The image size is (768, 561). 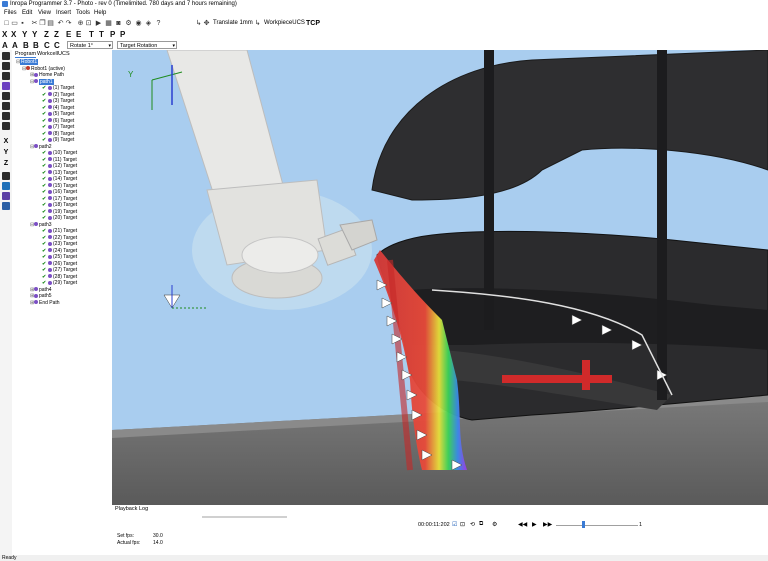 I want to click on help-icon: ?, so click(x=158, y=23).